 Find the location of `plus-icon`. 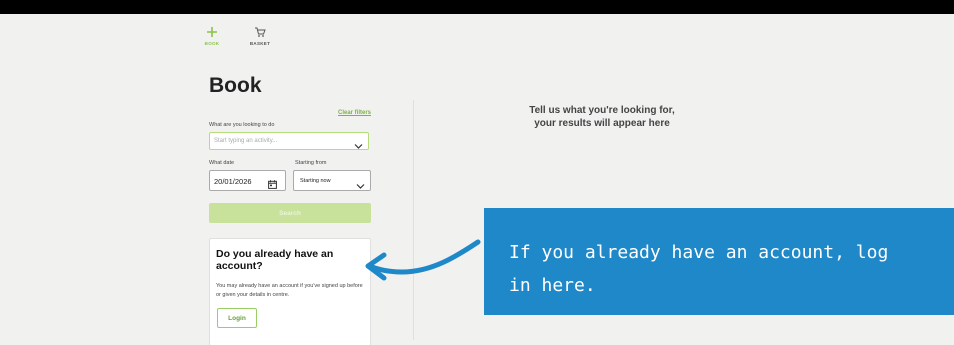

plus-icon is located at coordinates (212, 32).